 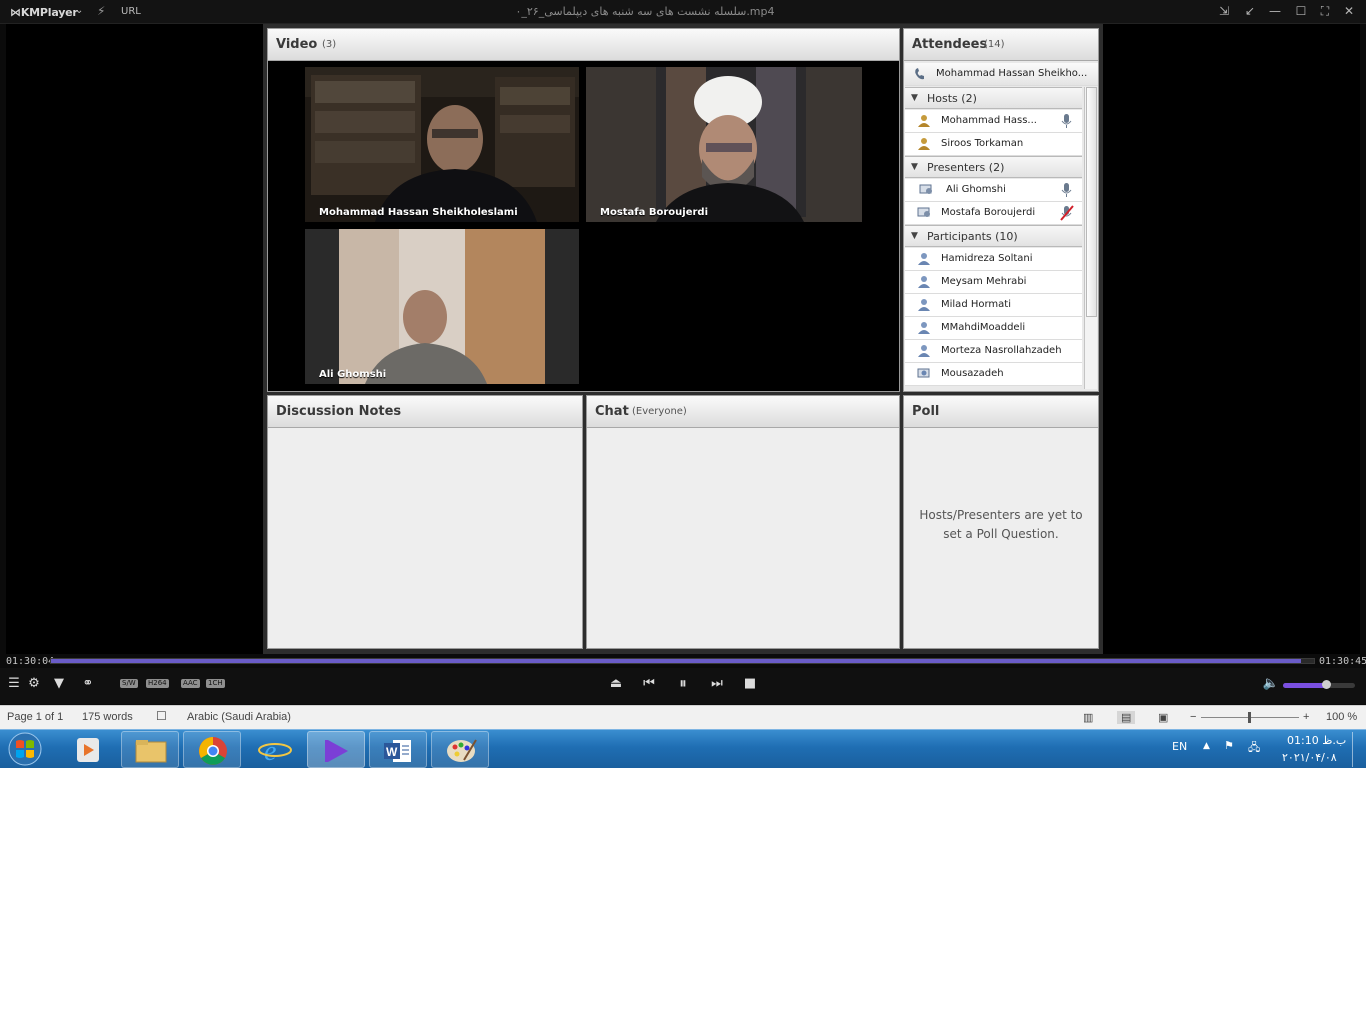 I want to click on svg-text: W, so click(x=392, y=752).